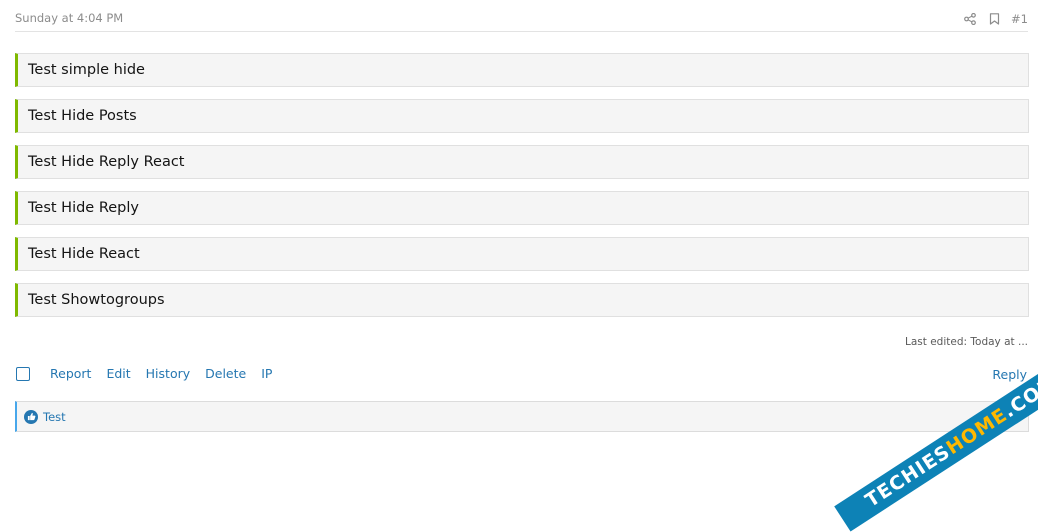 Image resolution: width=1038 pixels, height=532 pixels. I want to click on reply-link: Reply, so click(1009, 374).